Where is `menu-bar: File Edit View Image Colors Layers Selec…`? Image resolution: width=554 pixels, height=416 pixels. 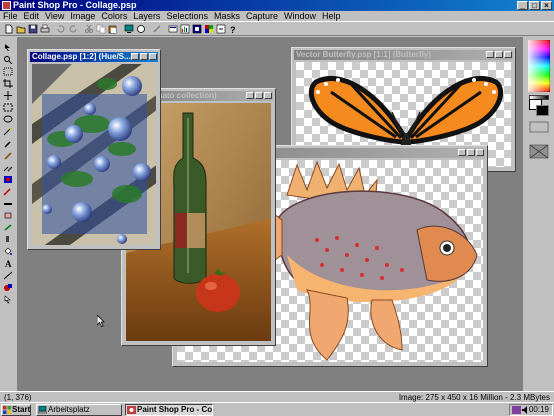 menu-bar: File Edit View Image Colors Layers Selec… is located at coordinates (277, 16).